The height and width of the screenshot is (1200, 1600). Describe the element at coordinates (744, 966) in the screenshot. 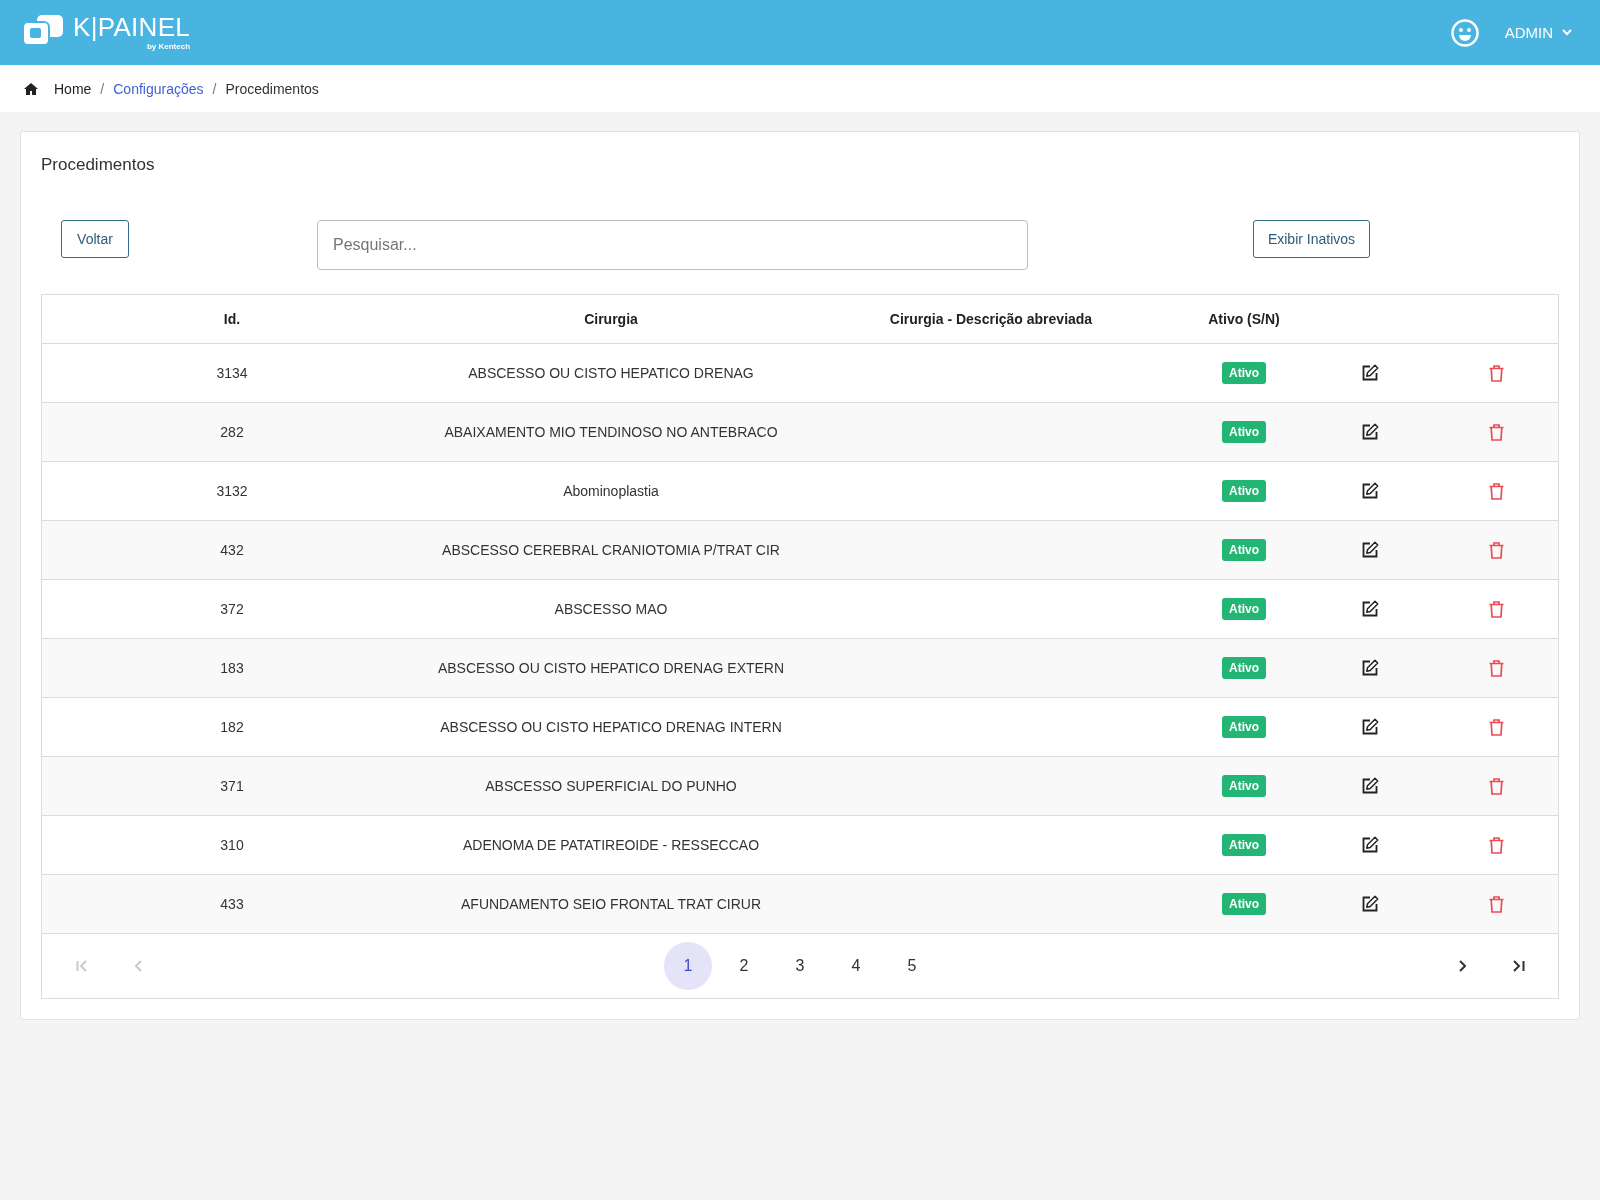

I see `page-button: 2` at that location.